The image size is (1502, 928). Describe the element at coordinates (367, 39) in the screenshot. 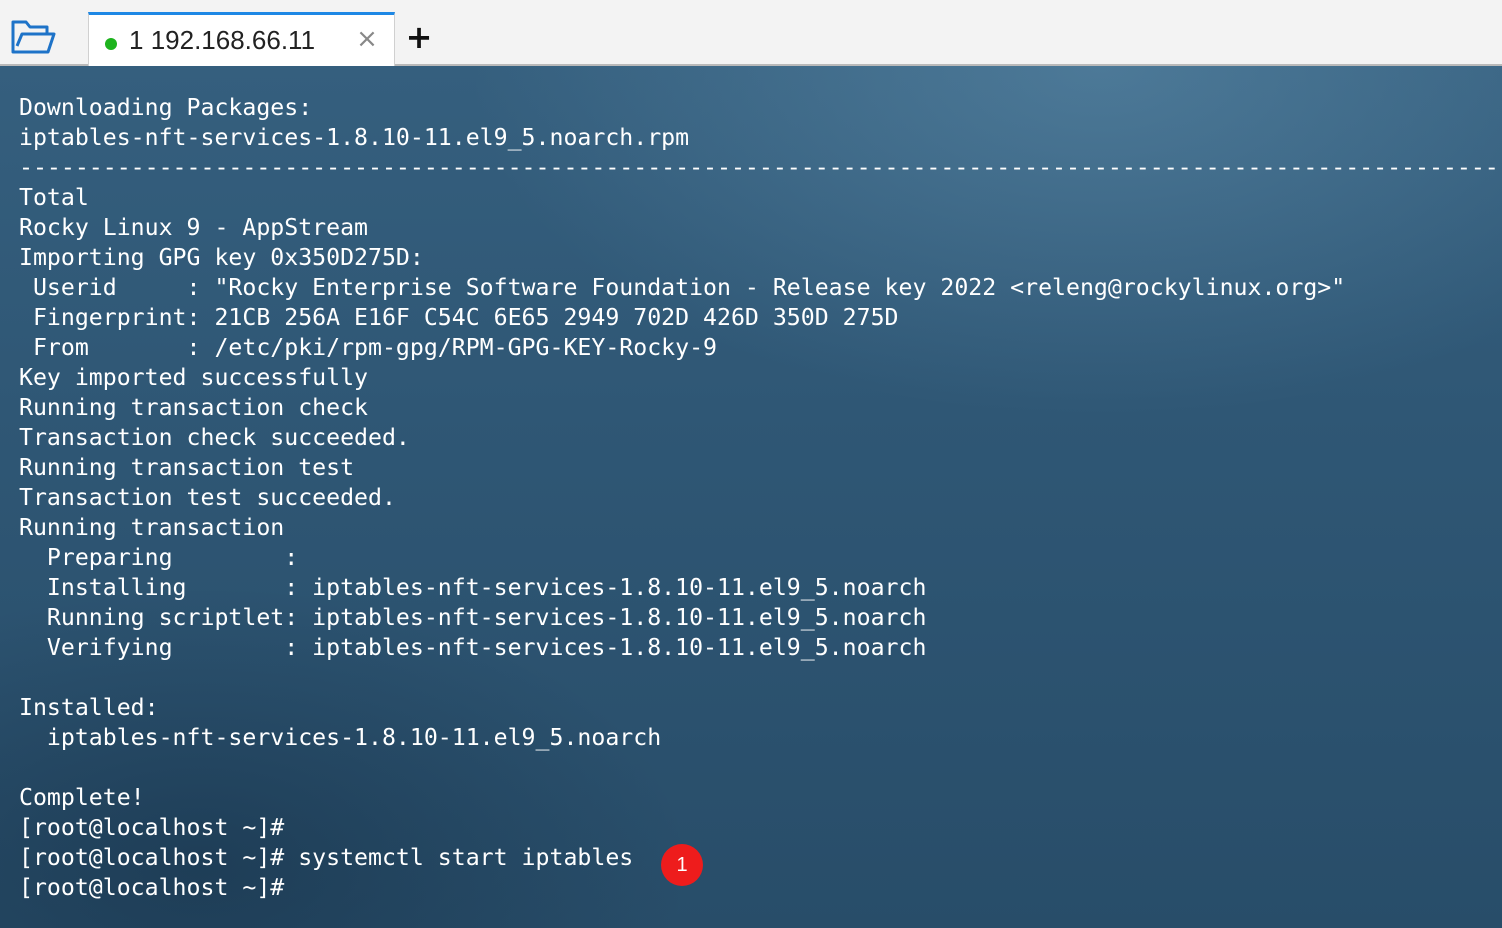

I see `close-tab-icon: ×` at that location.